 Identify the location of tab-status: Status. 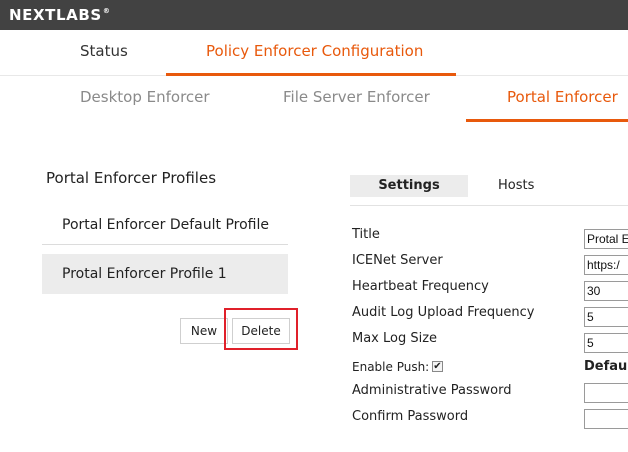
(104, 51).